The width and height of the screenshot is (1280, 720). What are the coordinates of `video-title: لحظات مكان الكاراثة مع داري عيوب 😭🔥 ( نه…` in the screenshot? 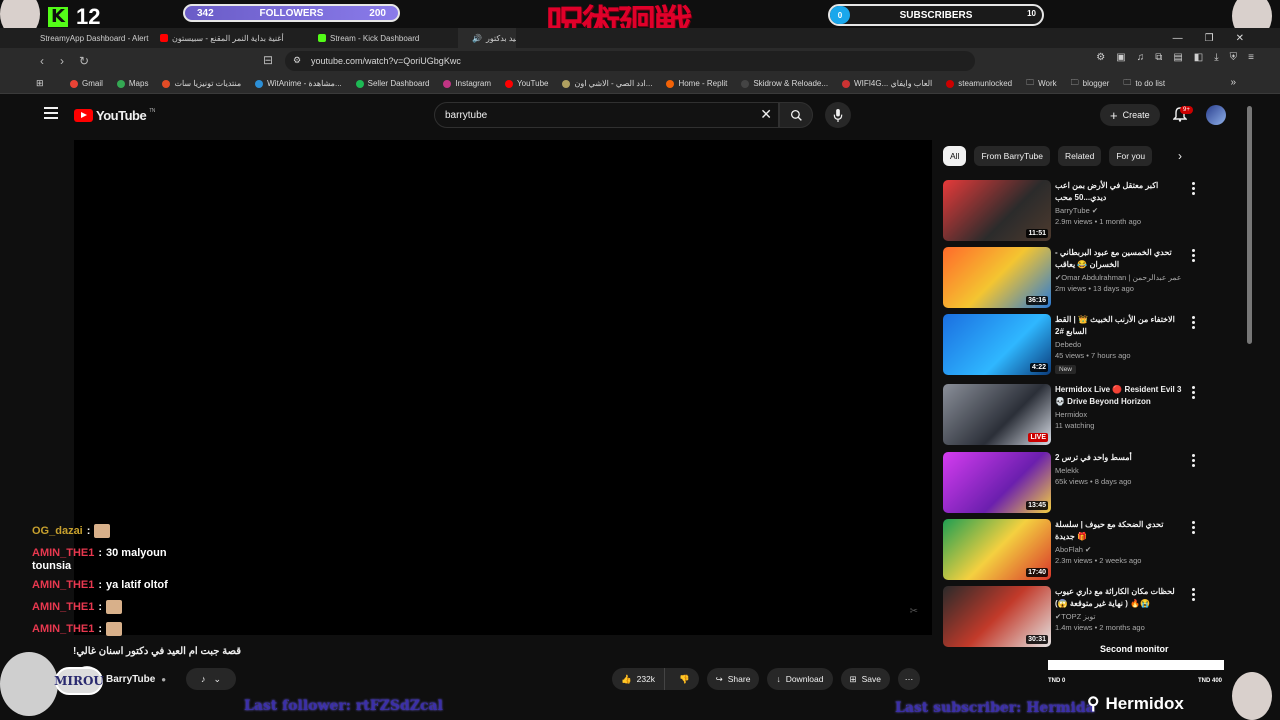 It's located at (1120, 598).